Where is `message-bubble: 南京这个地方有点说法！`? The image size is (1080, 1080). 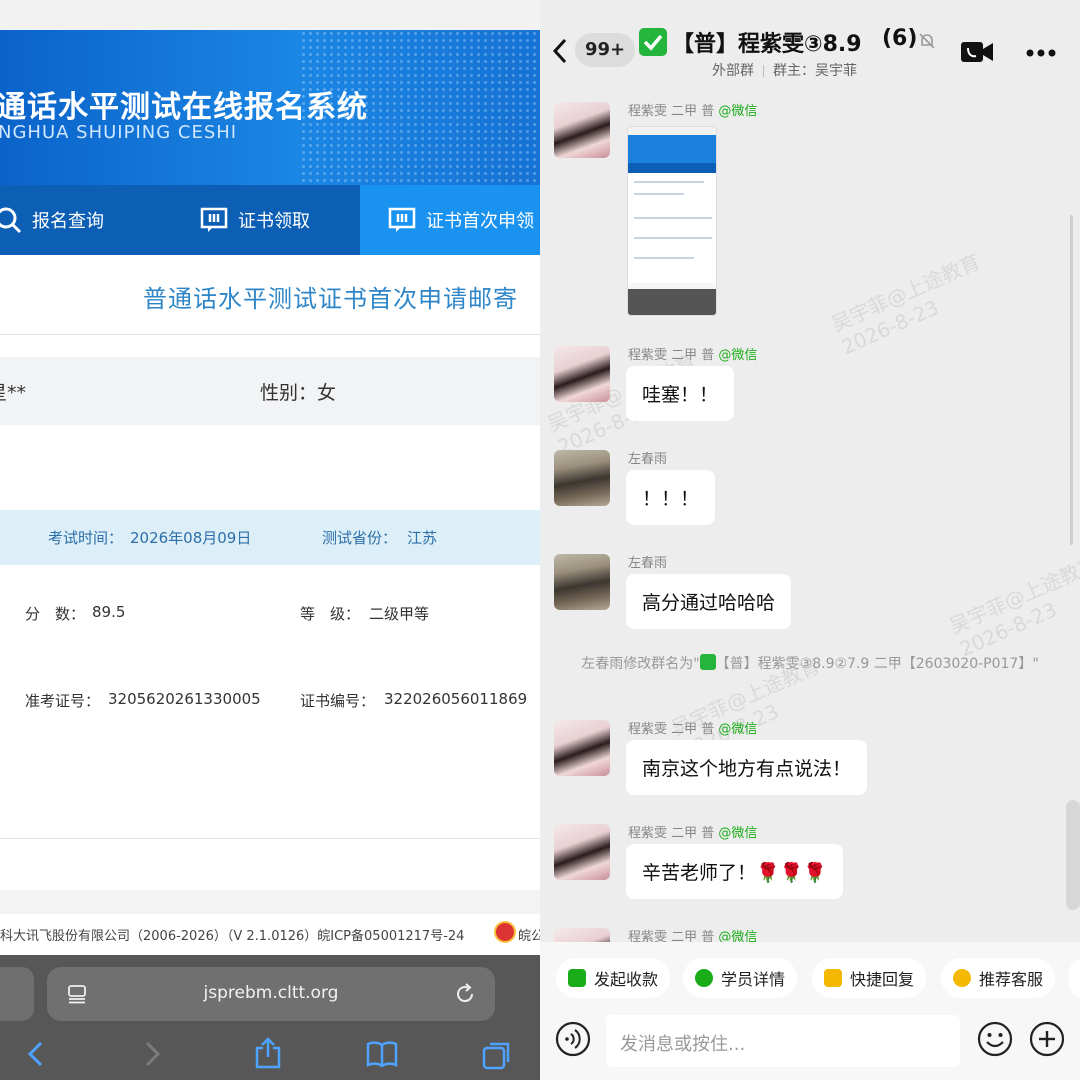
message-bubble: 南京这个地方有点说法！ is located at coordinates (747, 767).